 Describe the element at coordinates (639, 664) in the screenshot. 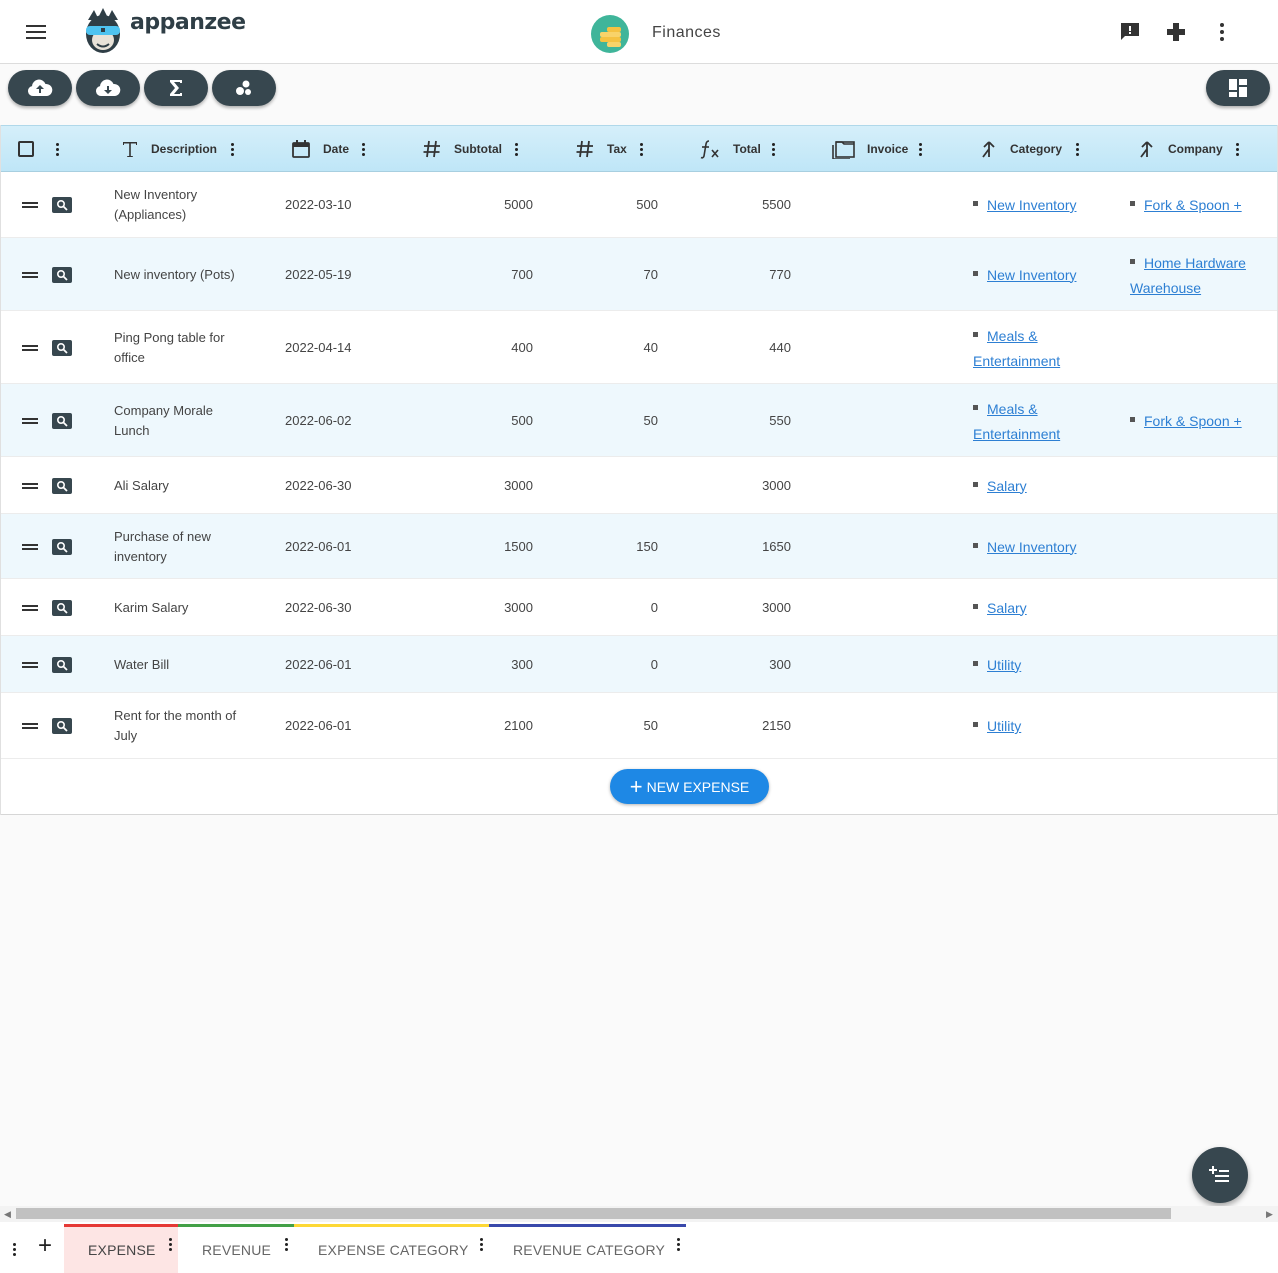

I see `table-row: Water Bill 2022-06-01 300 0 300 Utility` at that location.